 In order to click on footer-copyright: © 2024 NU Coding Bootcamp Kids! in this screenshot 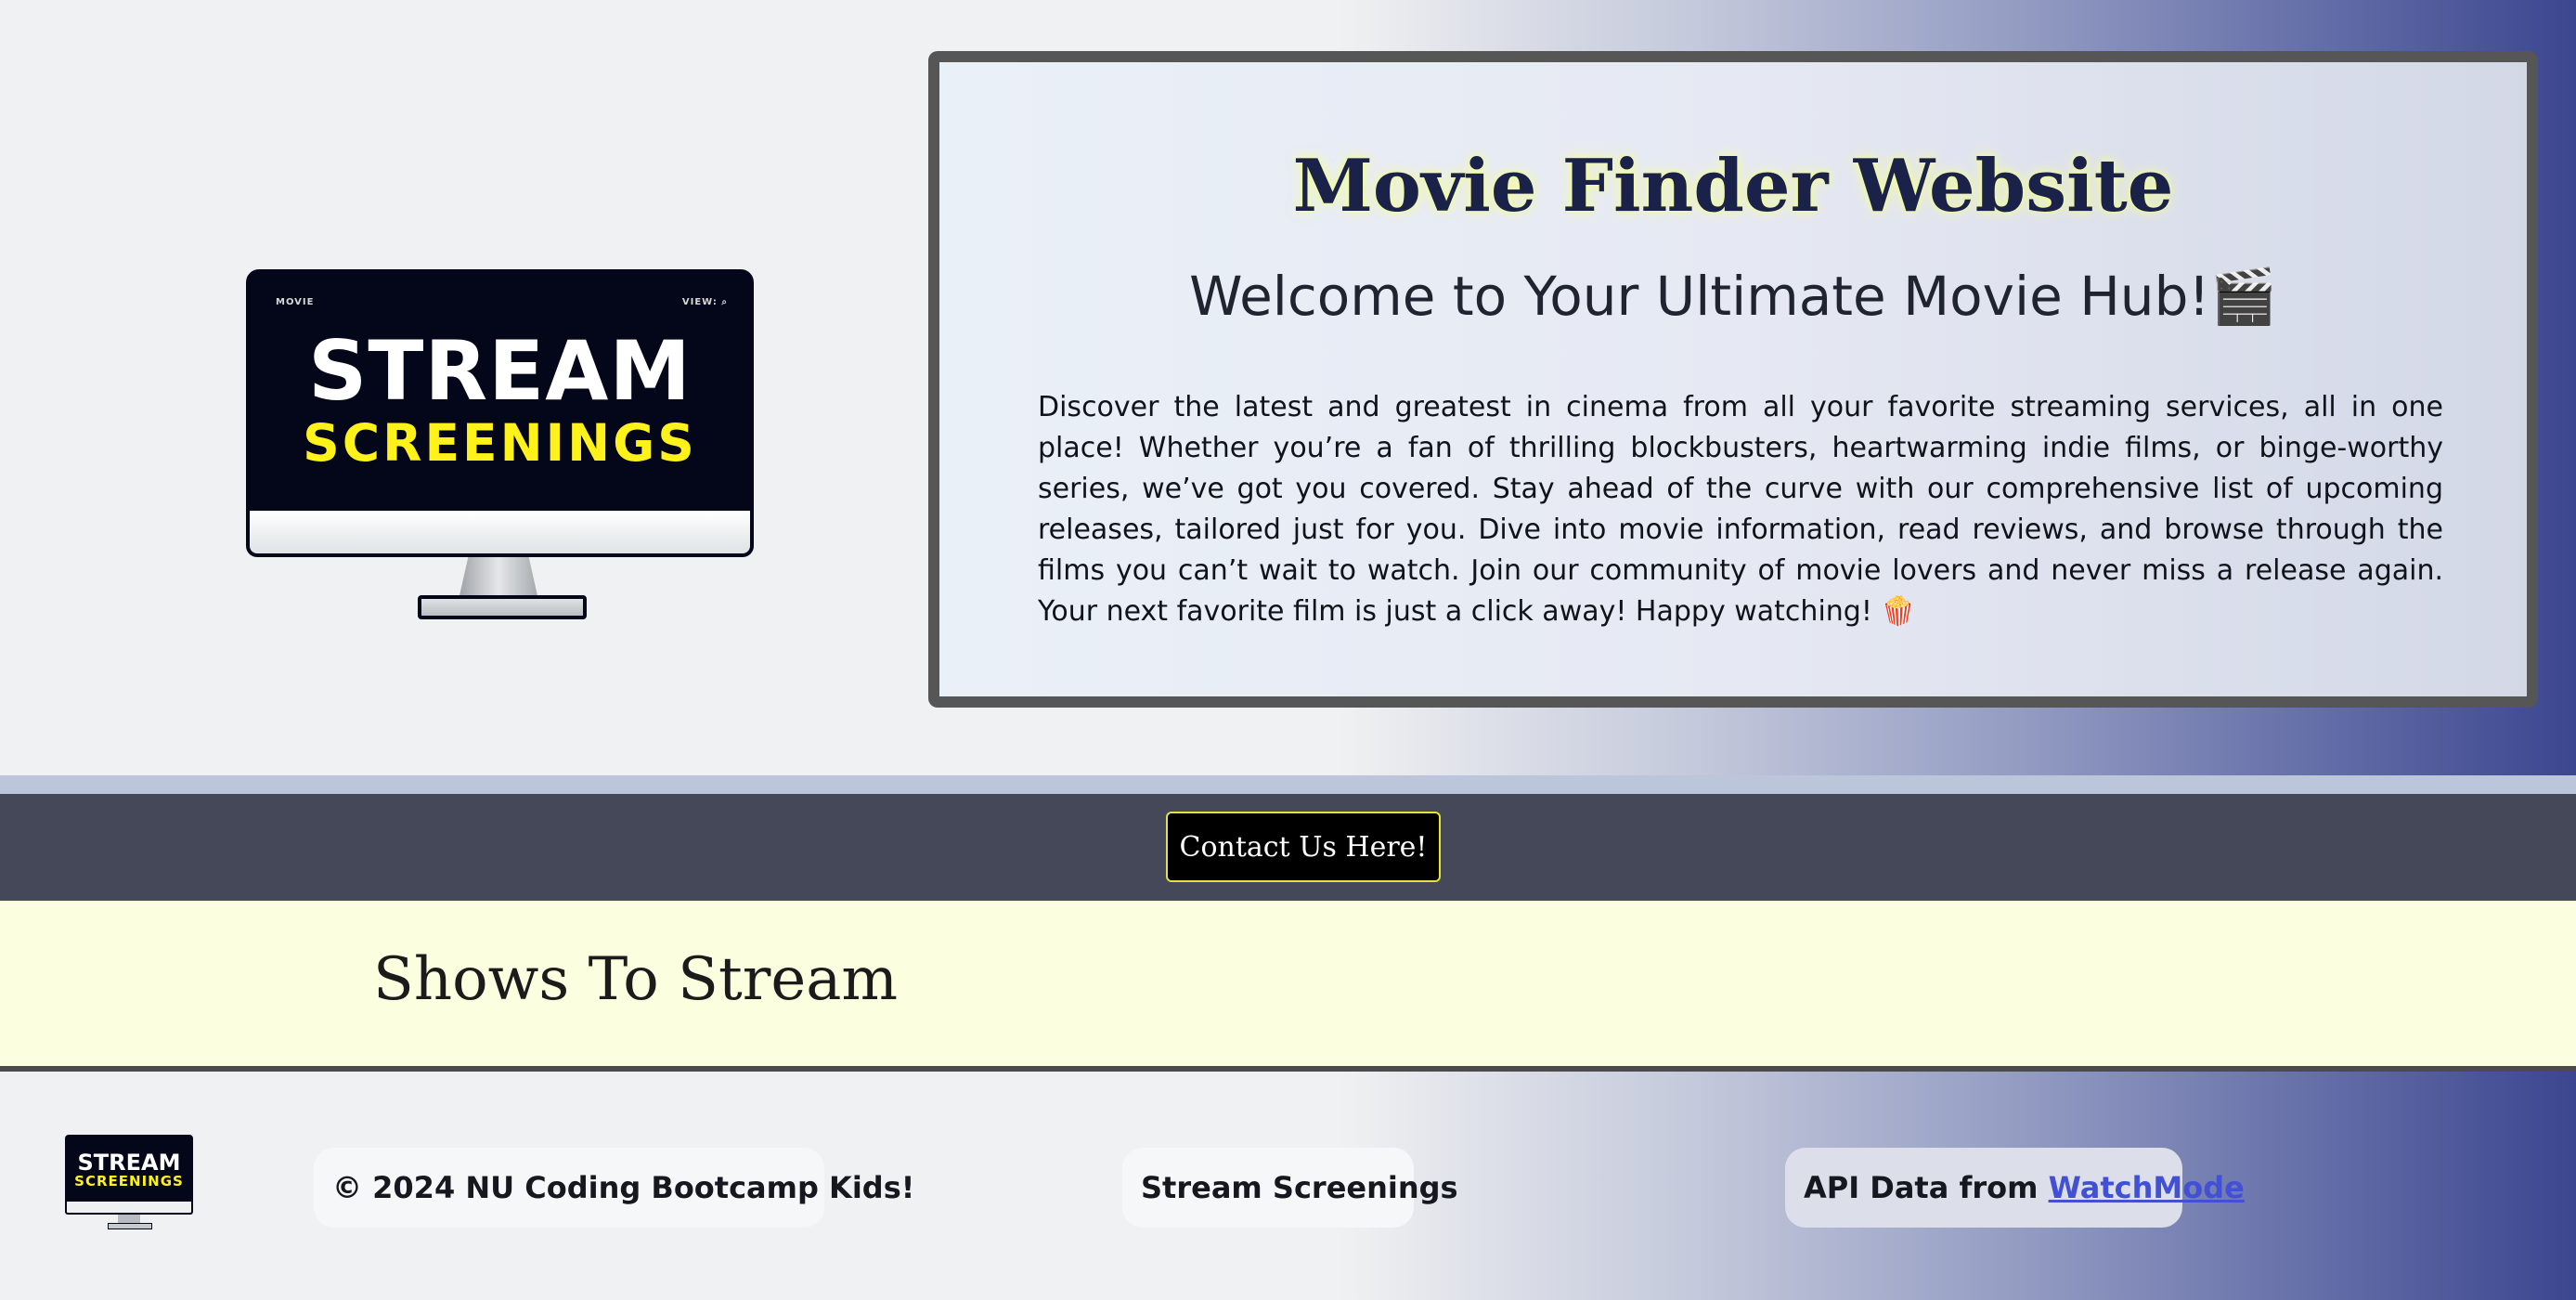, I will do `click(614, 1188)`.